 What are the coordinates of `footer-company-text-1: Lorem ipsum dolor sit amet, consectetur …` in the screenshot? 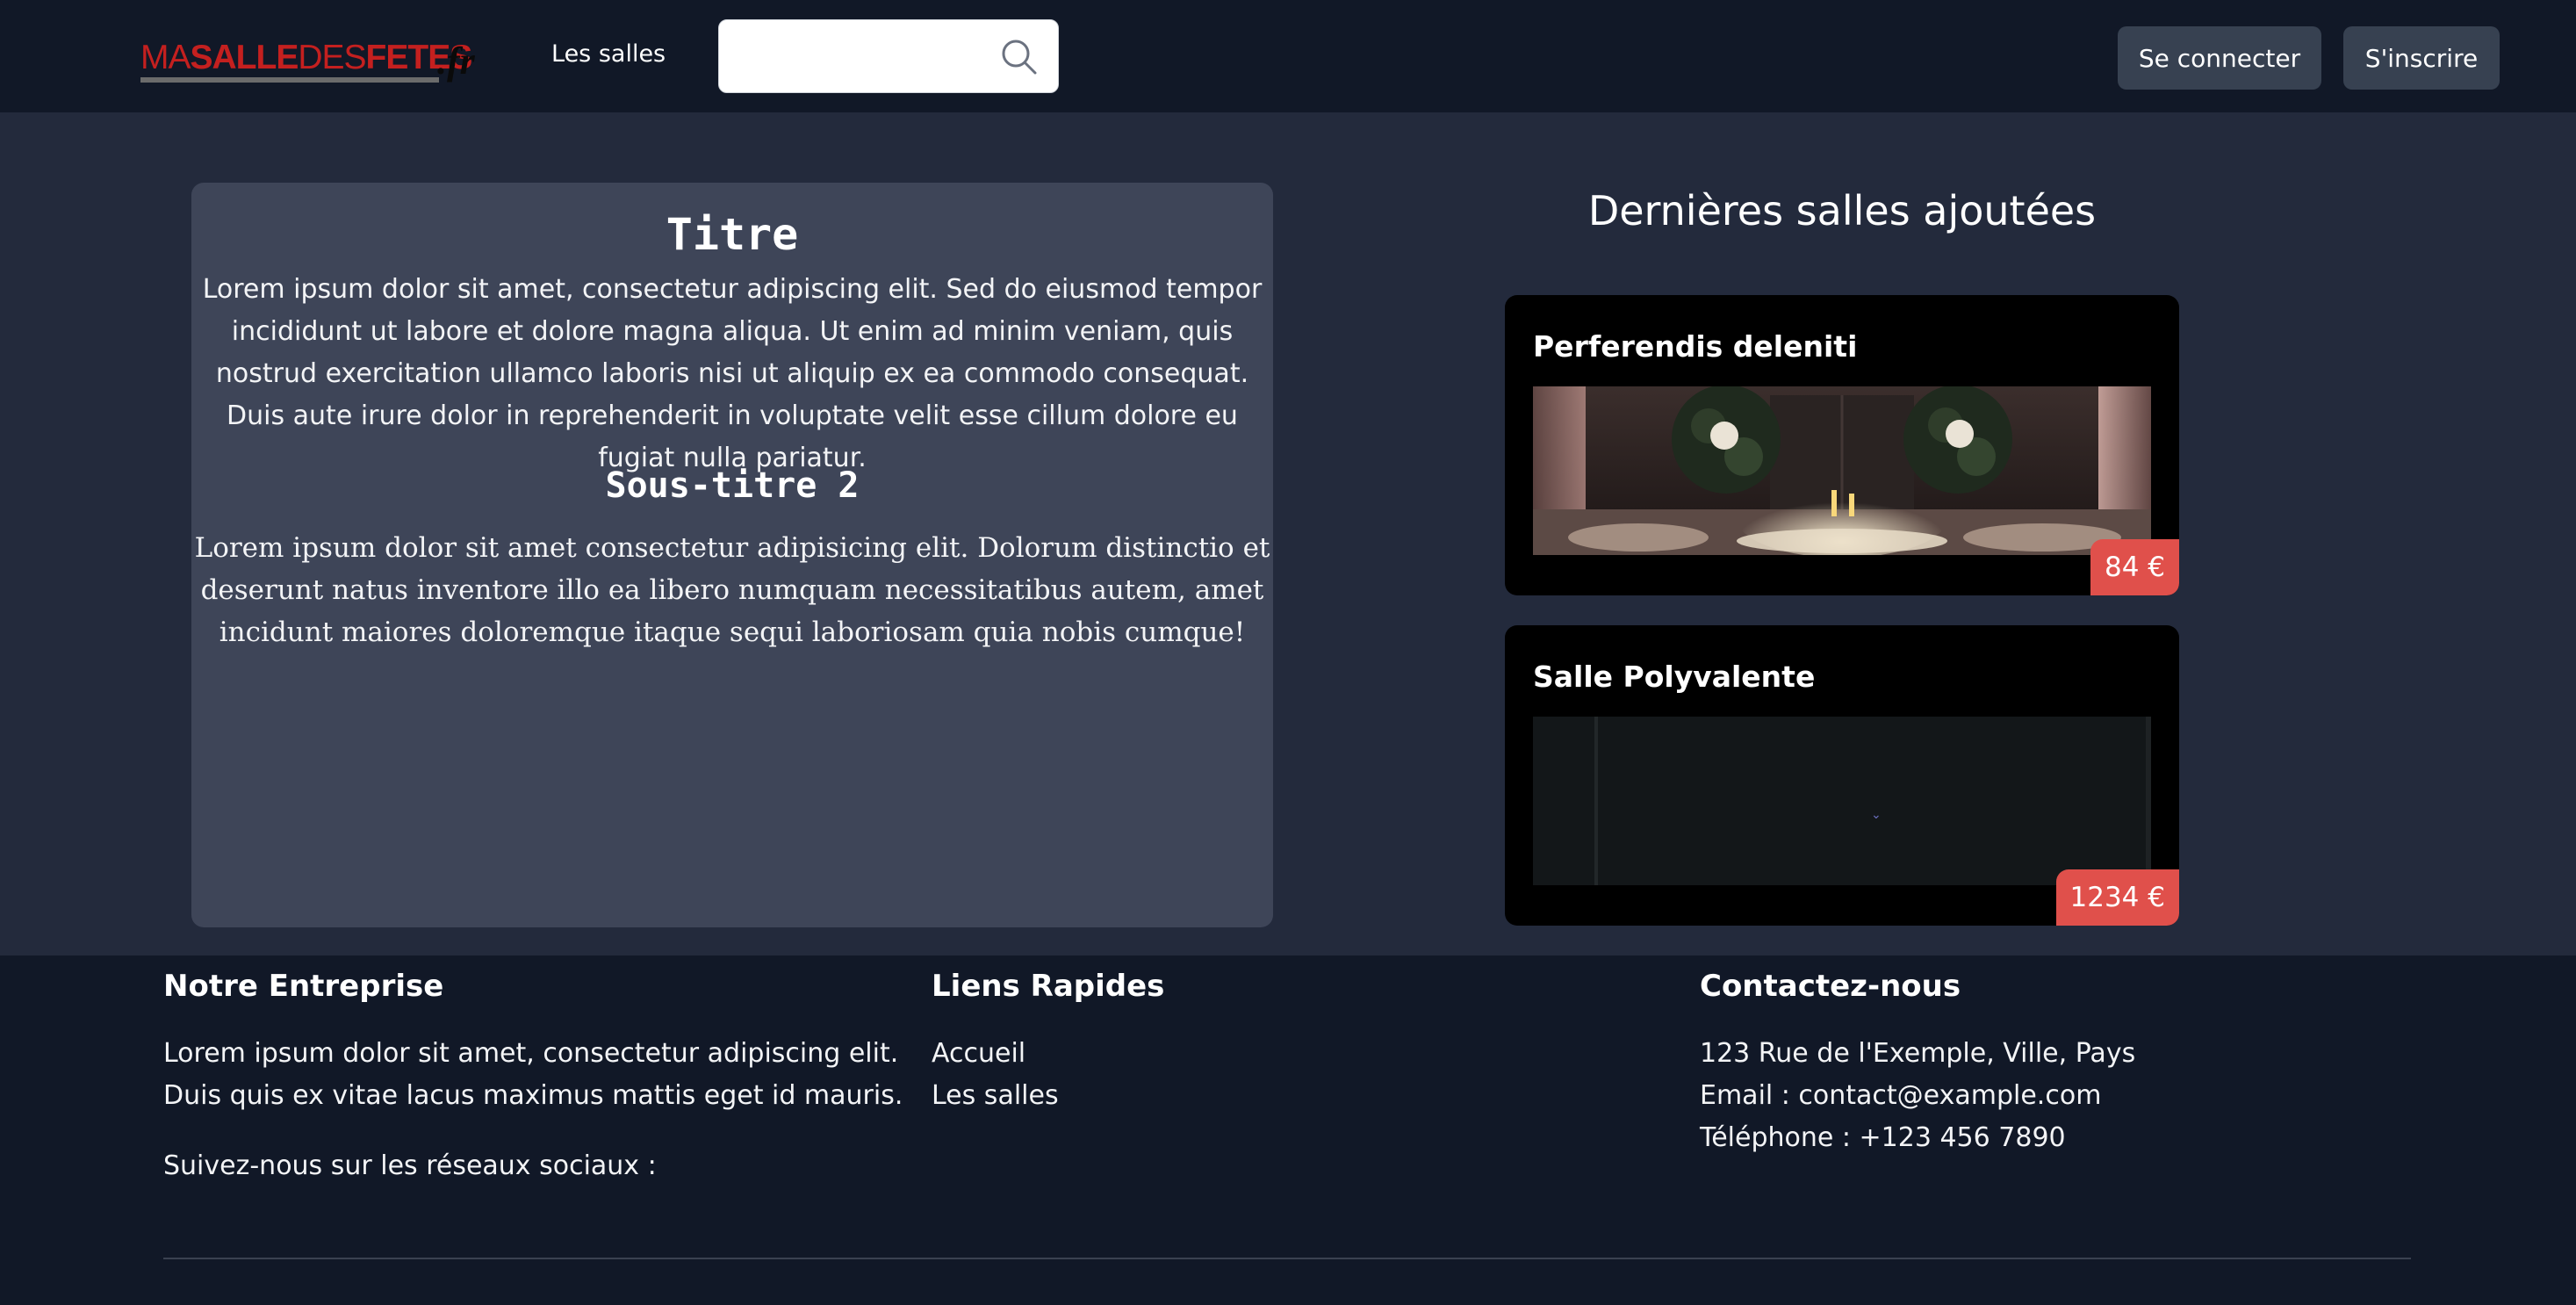 It's located at (531, 1054).